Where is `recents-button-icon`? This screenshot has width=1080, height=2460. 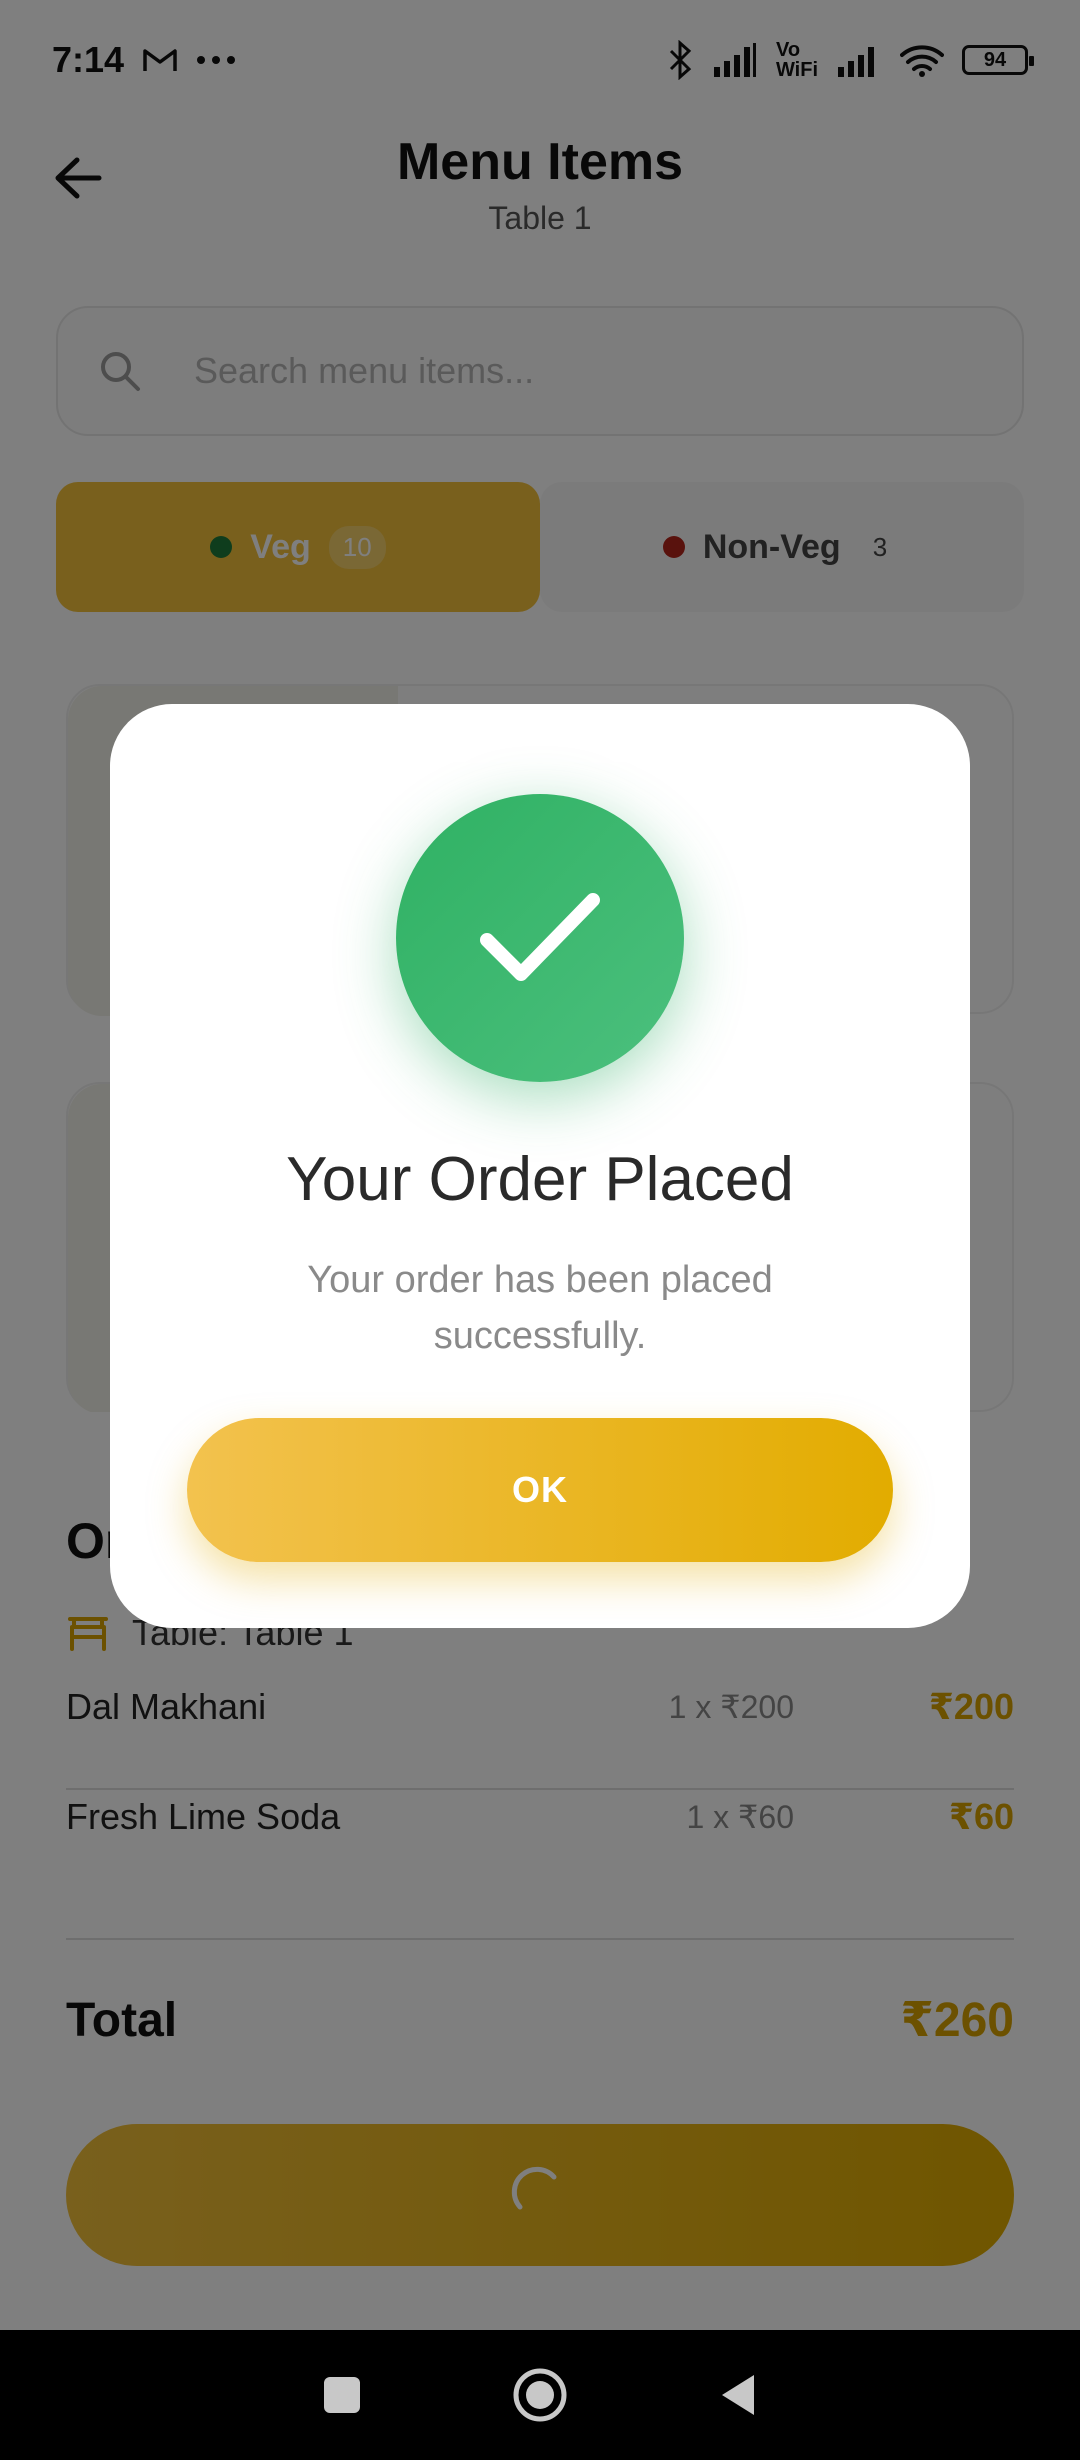
recents-button-icon is located at coordinates (342, 2395).